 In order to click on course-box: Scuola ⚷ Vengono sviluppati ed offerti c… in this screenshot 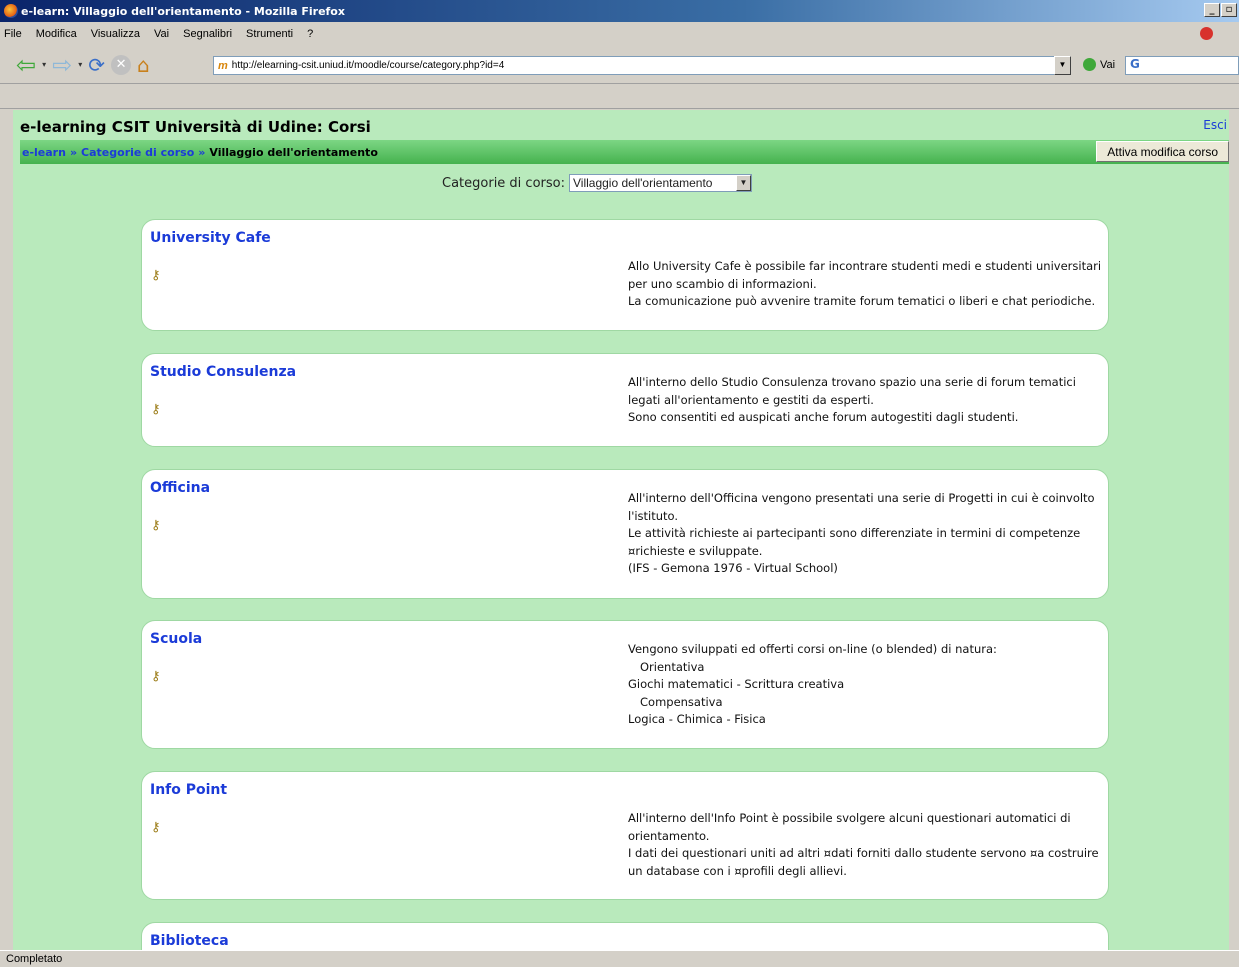, I will do `click(625, 684)`.